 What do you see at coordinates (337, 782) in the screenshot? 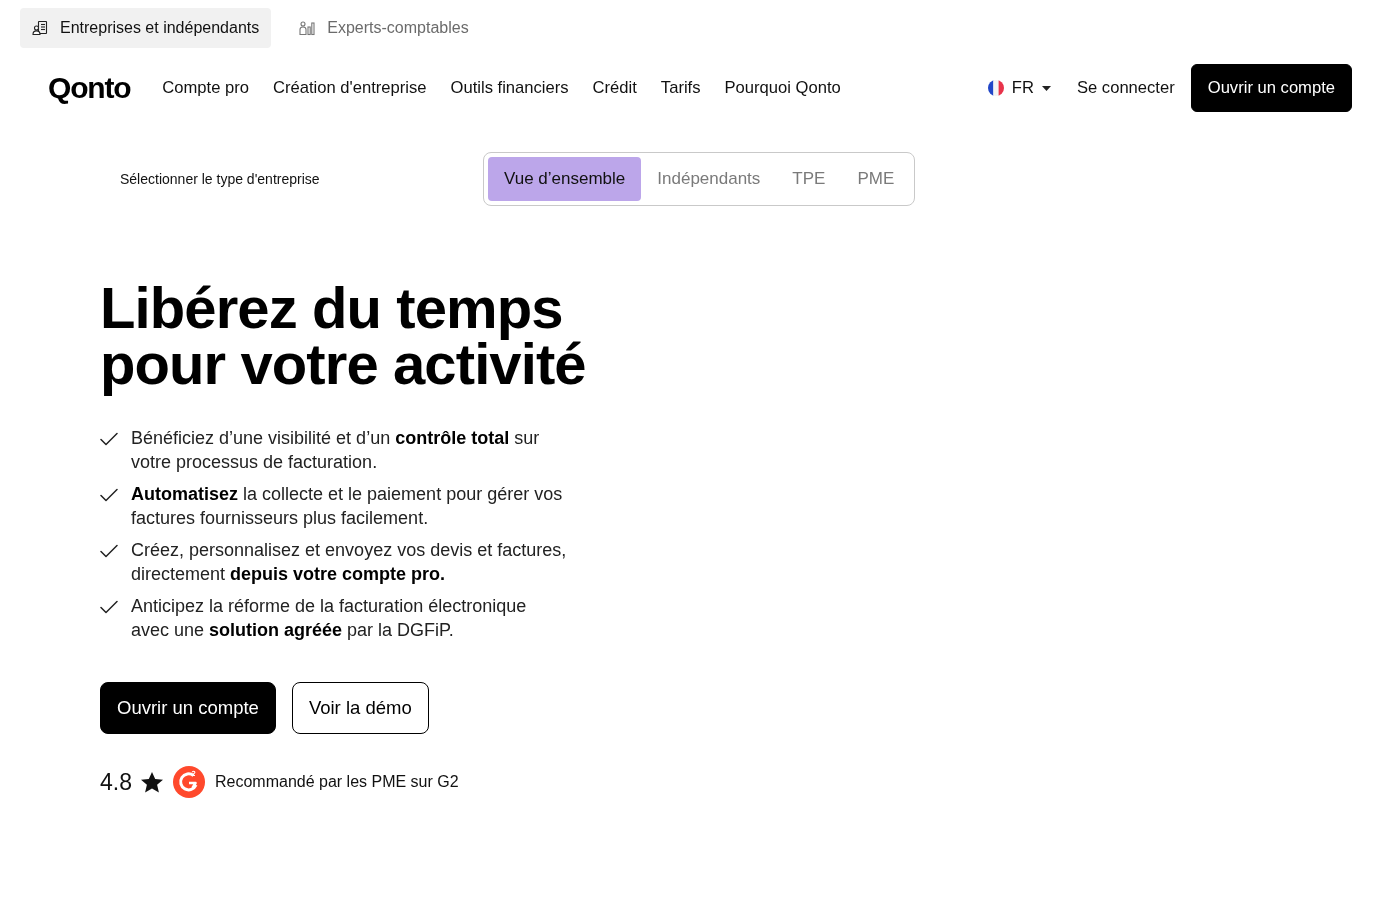
I see `rating-text: Recommandé par les PME sur G2` at bounding box center [337, 782].